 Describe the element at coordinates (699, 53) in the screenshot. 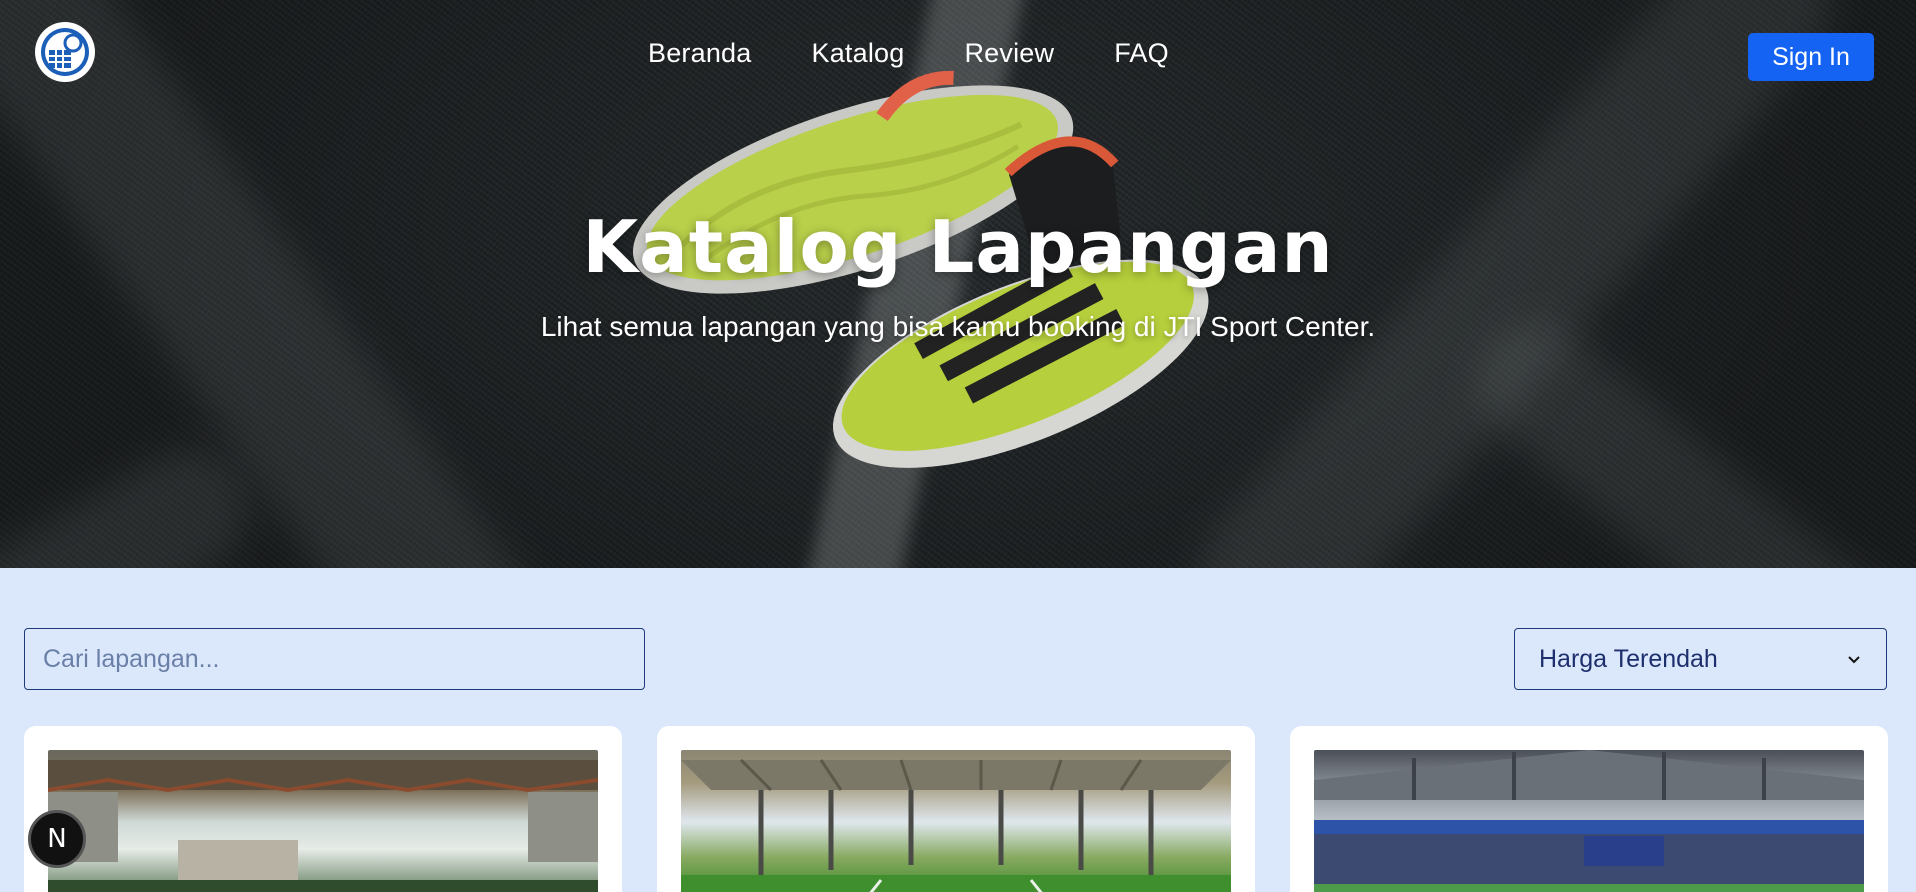

I see `nav-link-beranda: Beranda` at that location.